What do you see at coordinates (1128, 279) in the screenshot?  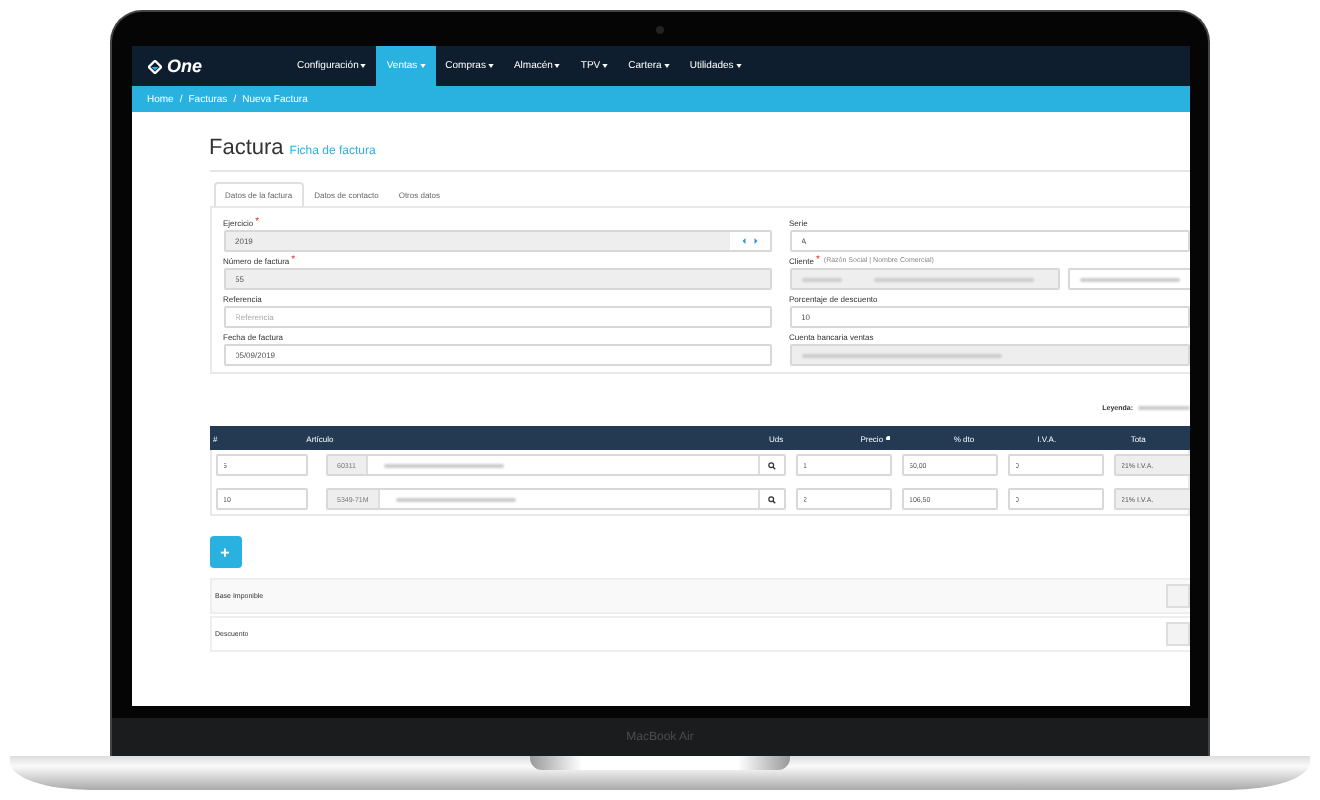 I see `client-name-field` at bounding box center [1128, 279].